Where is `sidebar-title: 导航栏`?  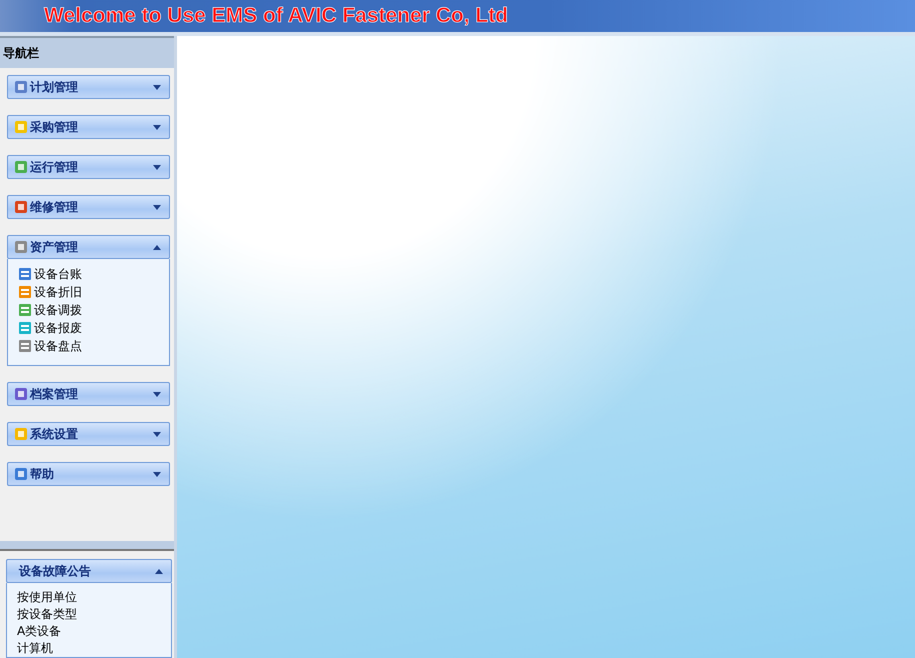
sidebar-title: 导航栏 is located at coordinates (87, 52).